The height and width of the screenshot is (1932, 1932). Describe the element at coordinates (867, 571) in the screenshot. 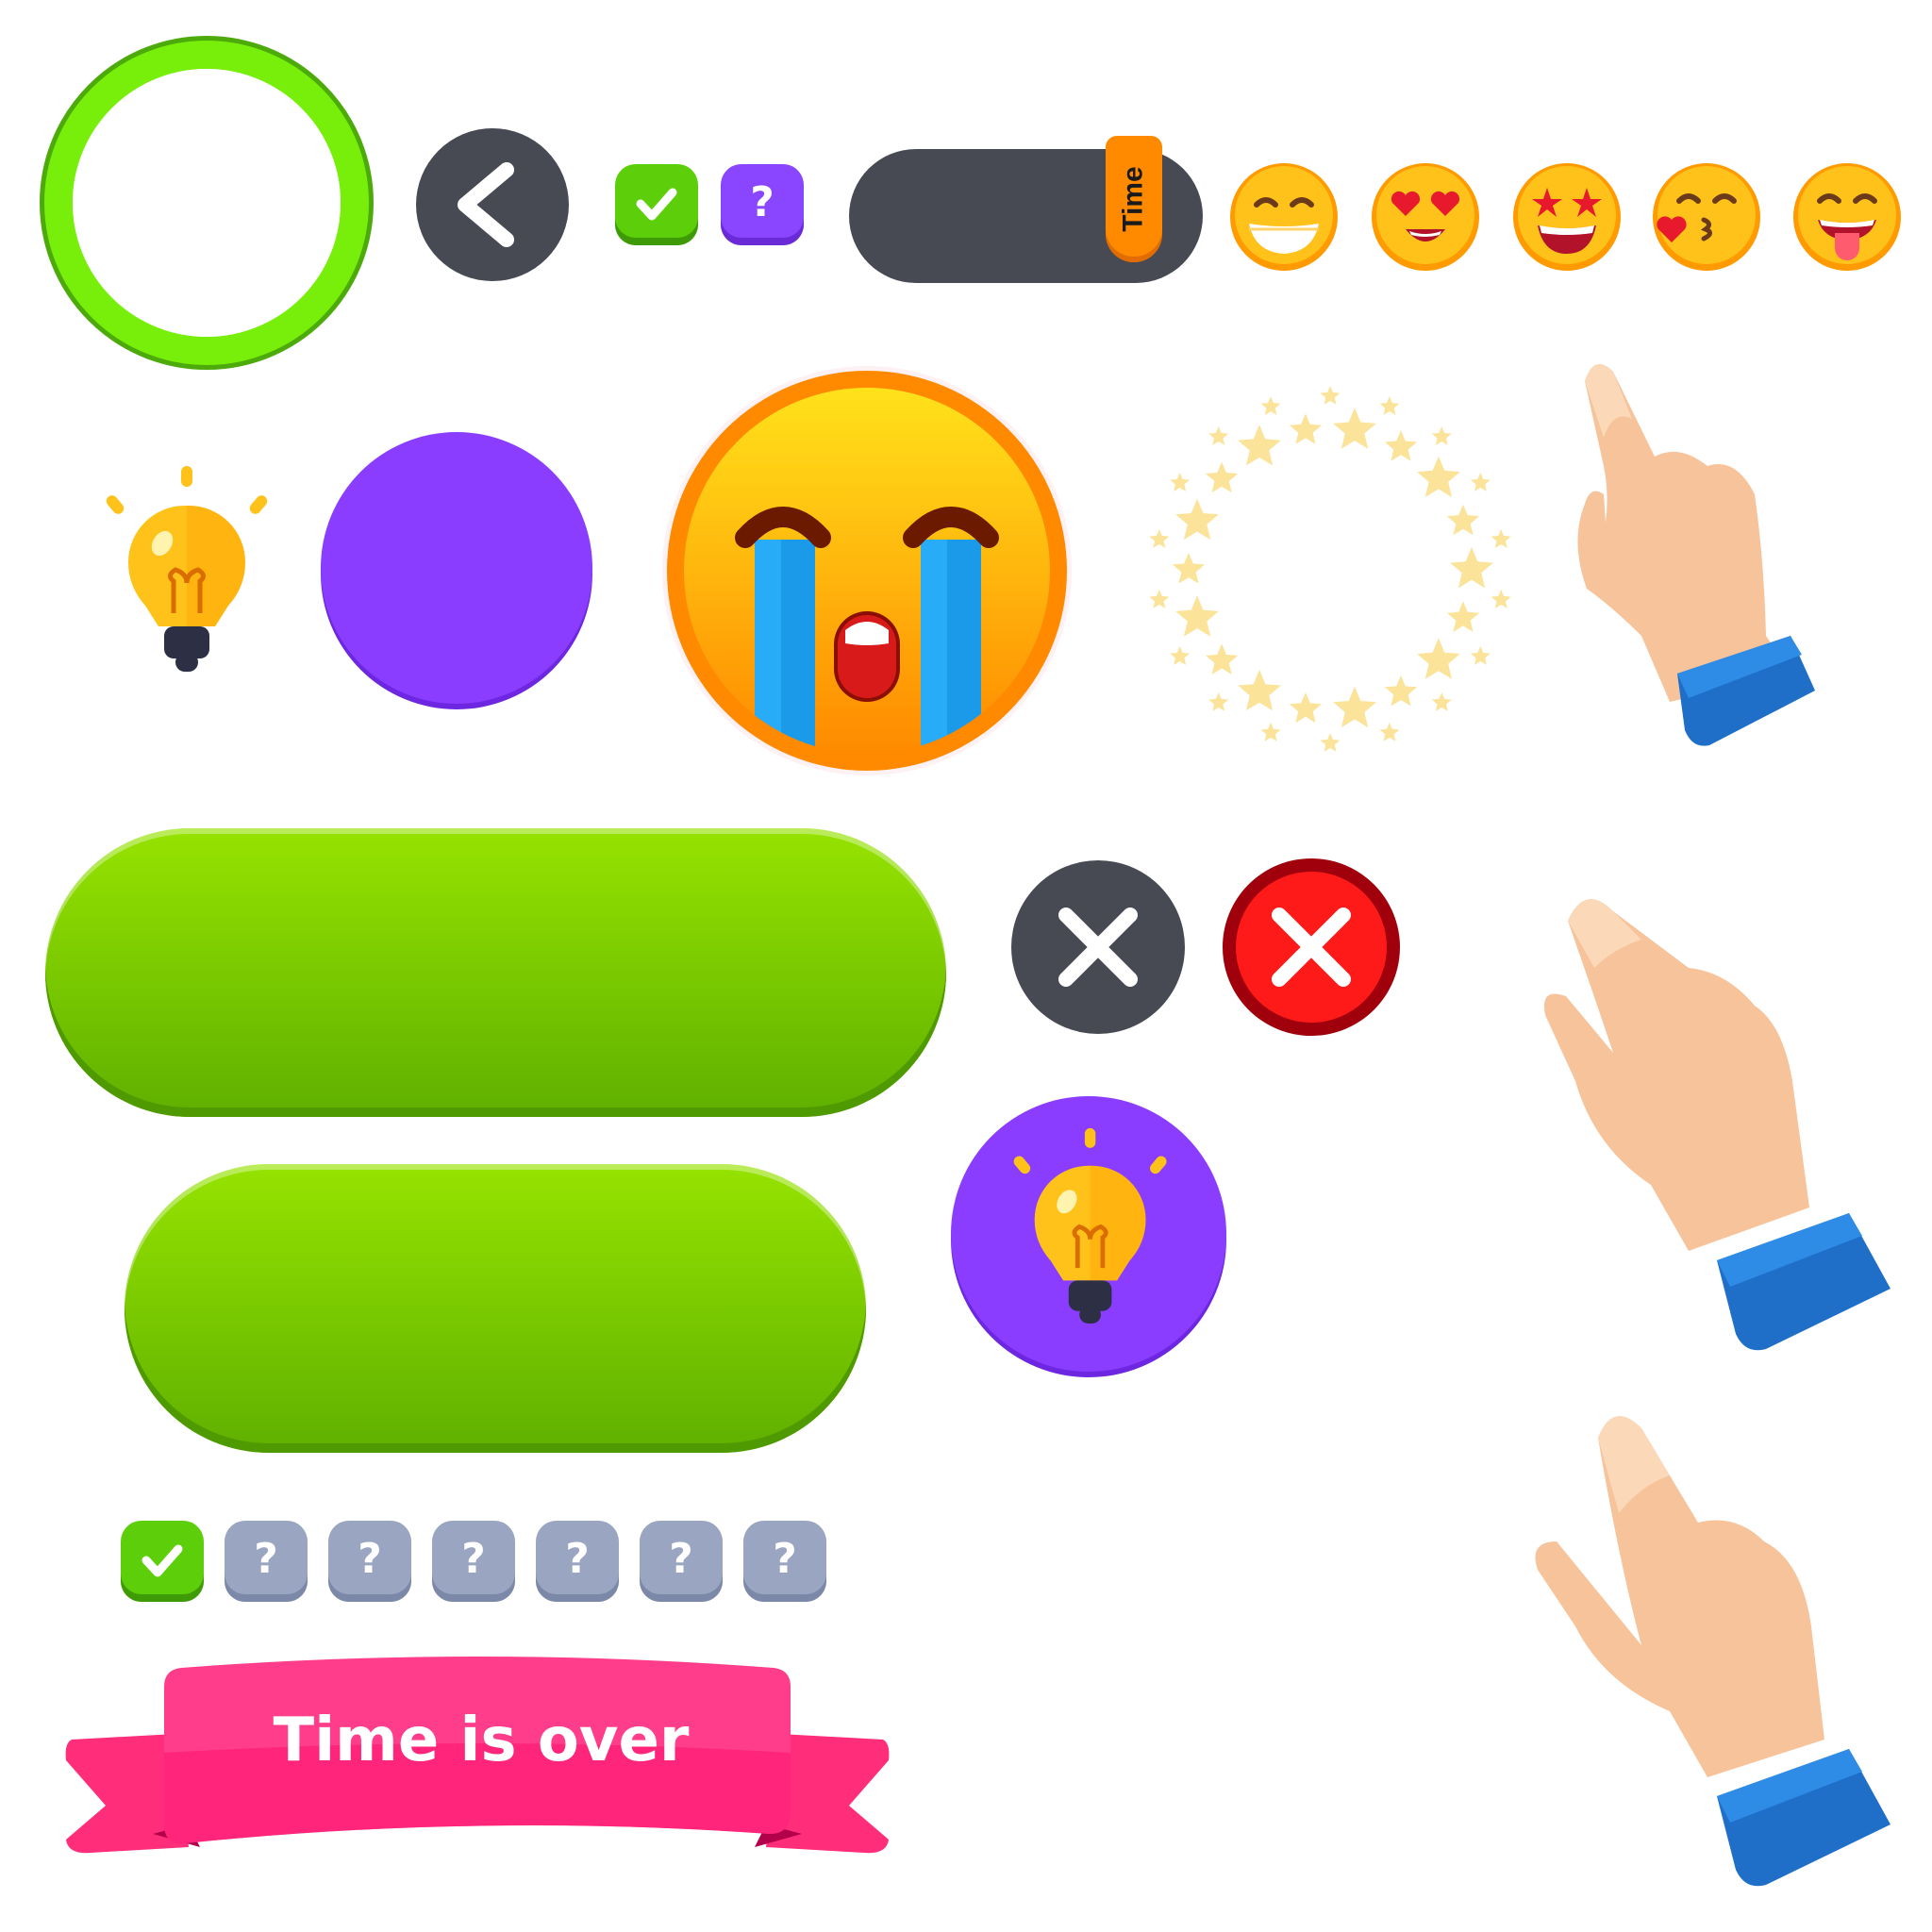

I see `crying-face-icon` at that location.